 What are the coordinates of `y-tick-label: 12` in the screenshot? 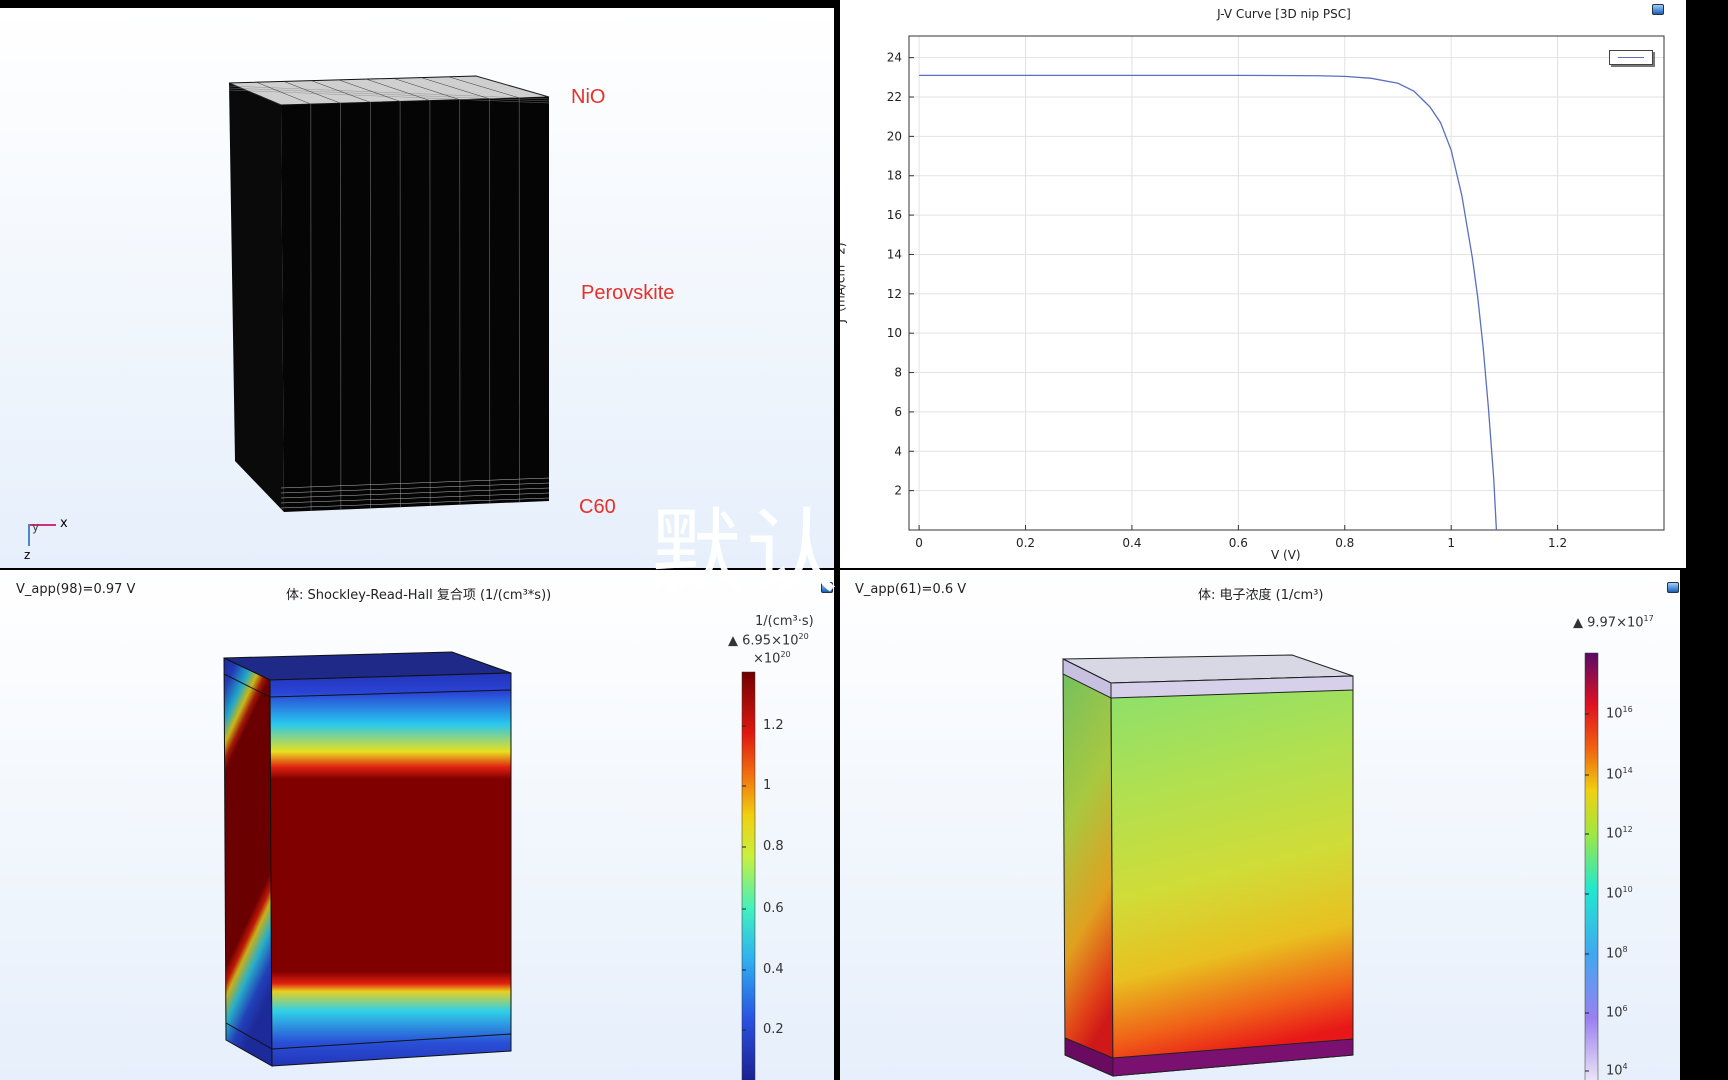 It's located at (894, 294).